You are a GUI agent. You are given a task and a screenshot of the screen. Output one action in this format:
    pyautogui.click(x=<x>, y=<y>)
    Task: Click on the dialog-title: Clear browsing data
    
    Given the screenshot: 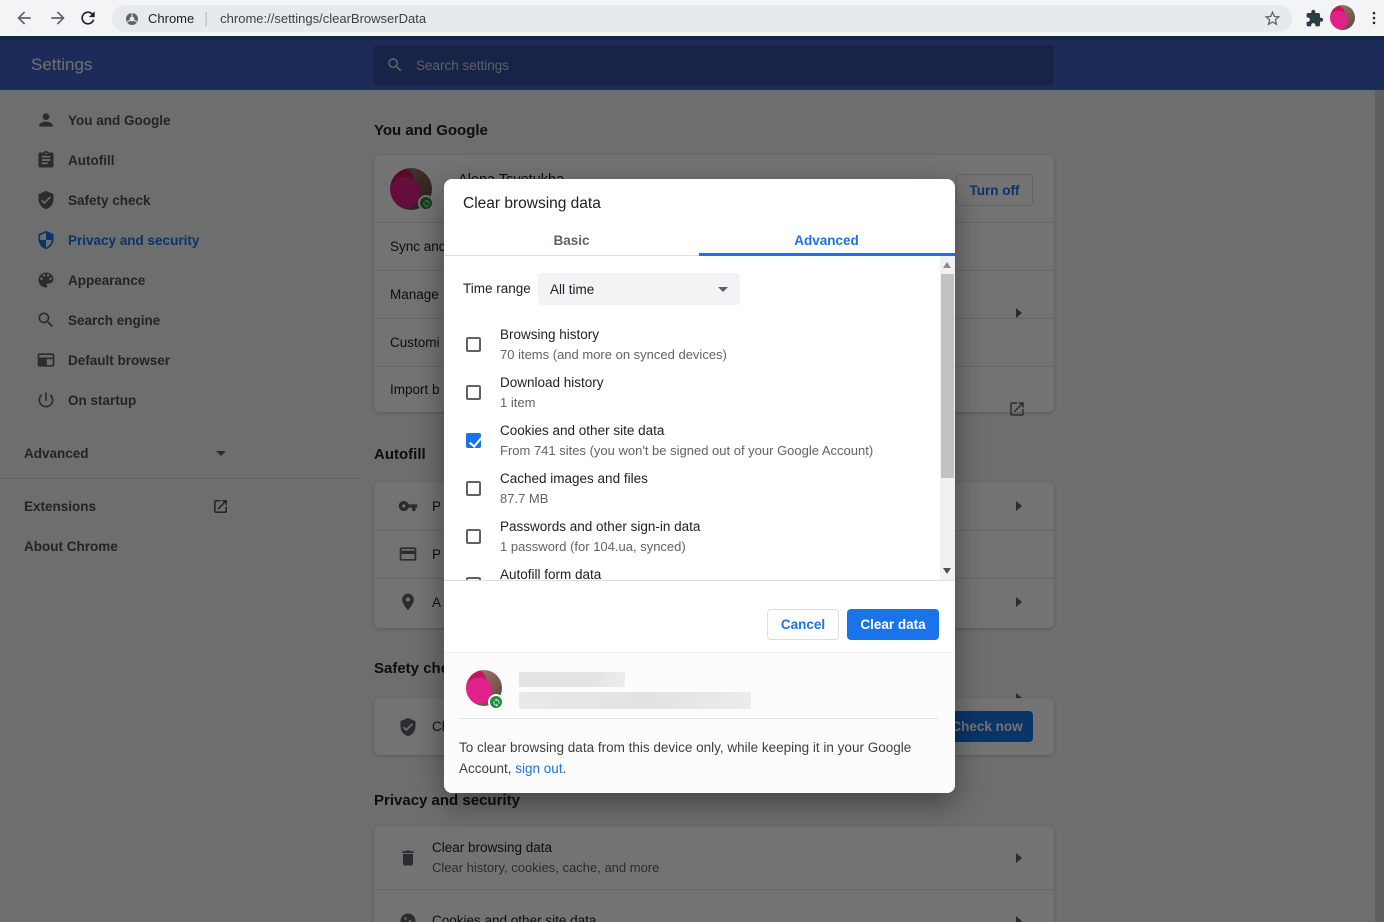 What is the action you would take?
    pyautogui.click(x=532, y=203)
    